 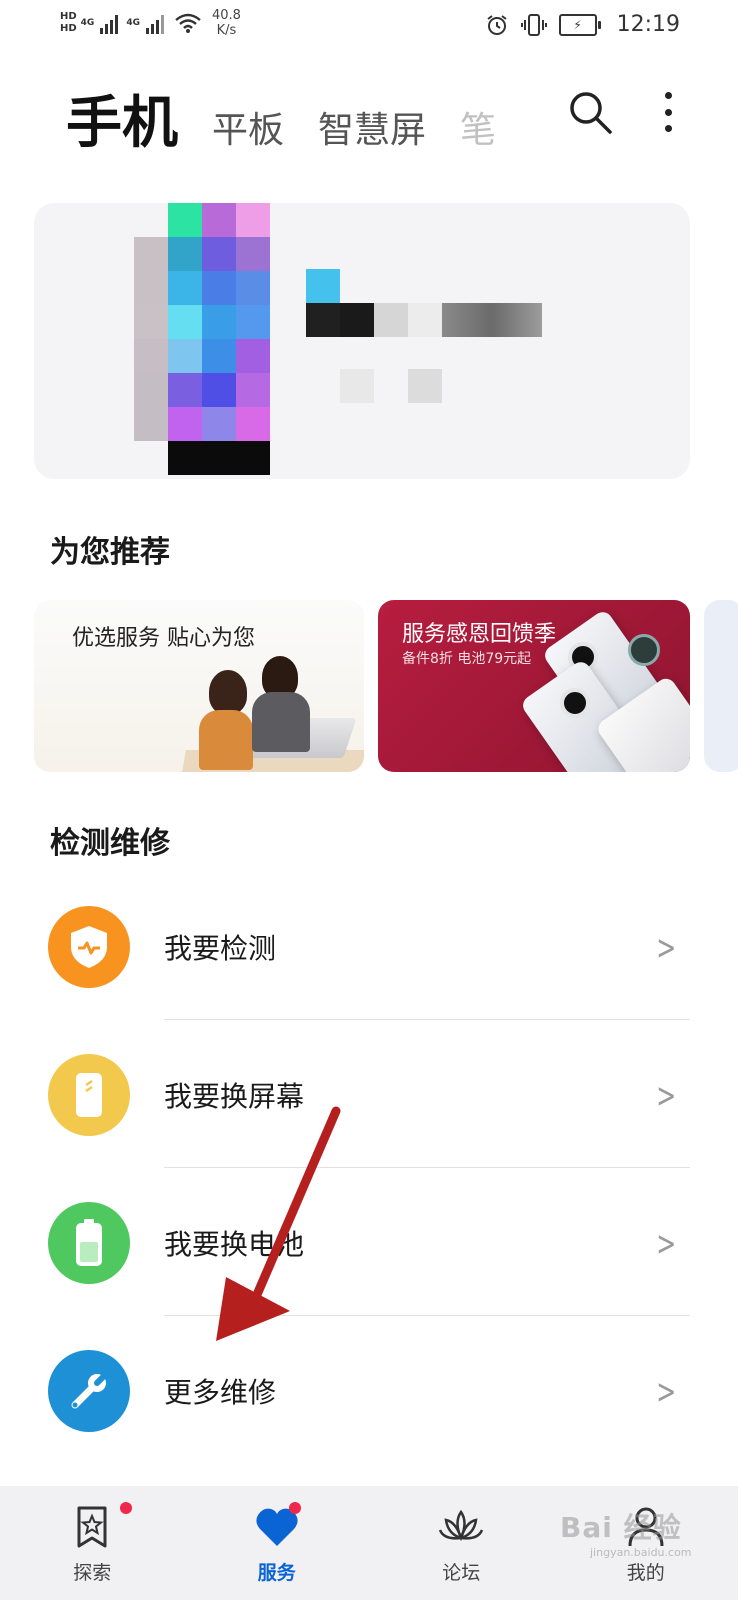 I want to click on recommend-section-title: 为您推荐, so click(x=110, y=552).